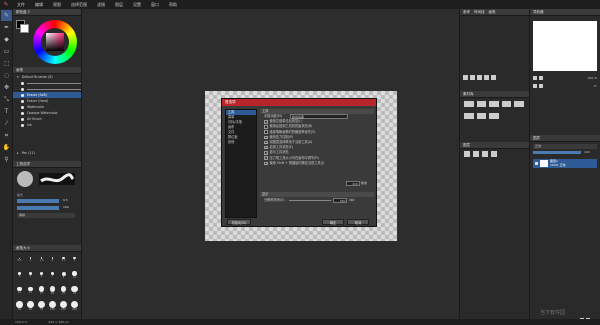 The width and height of the screenshot is (600, 325). I want to click on menu-edit: 编辑, so click(39, 4).